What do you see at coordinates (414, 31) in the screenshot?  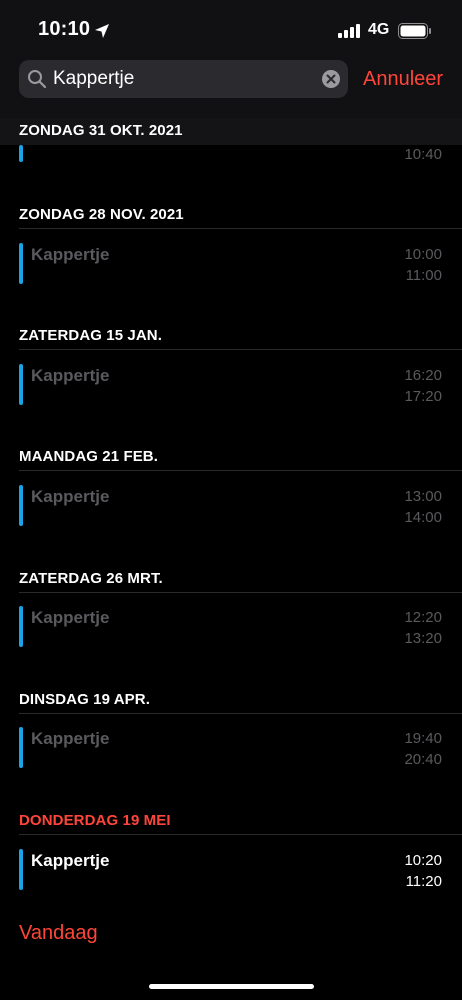 I see `battery-icon` at bounding box center [414, 31].